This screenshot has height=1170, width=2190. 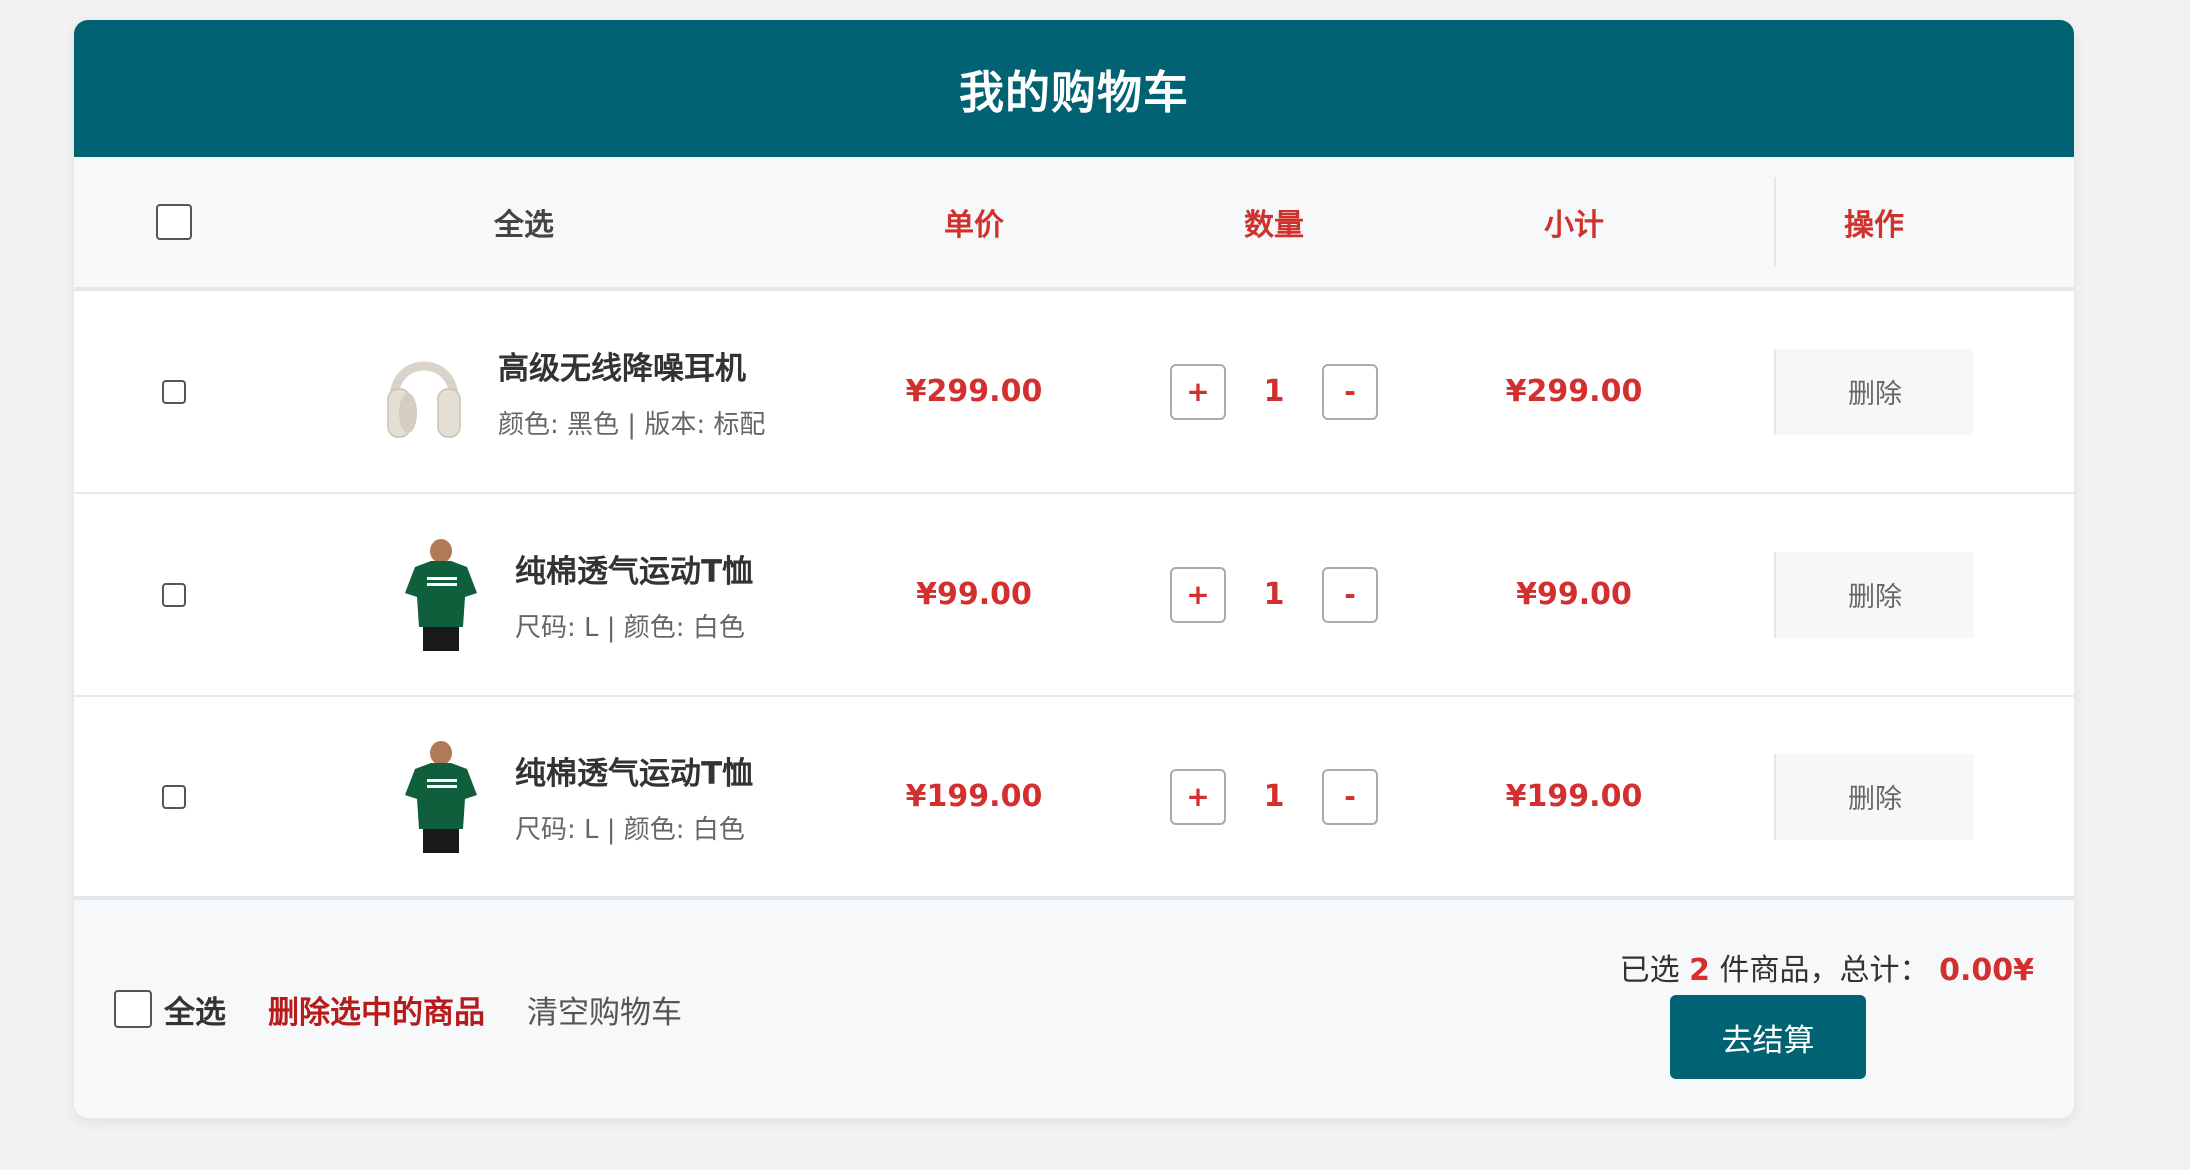 I want to click on footer-actions: 全选 删除选中的商品 清空购物车, so click(x=398, y=1009).